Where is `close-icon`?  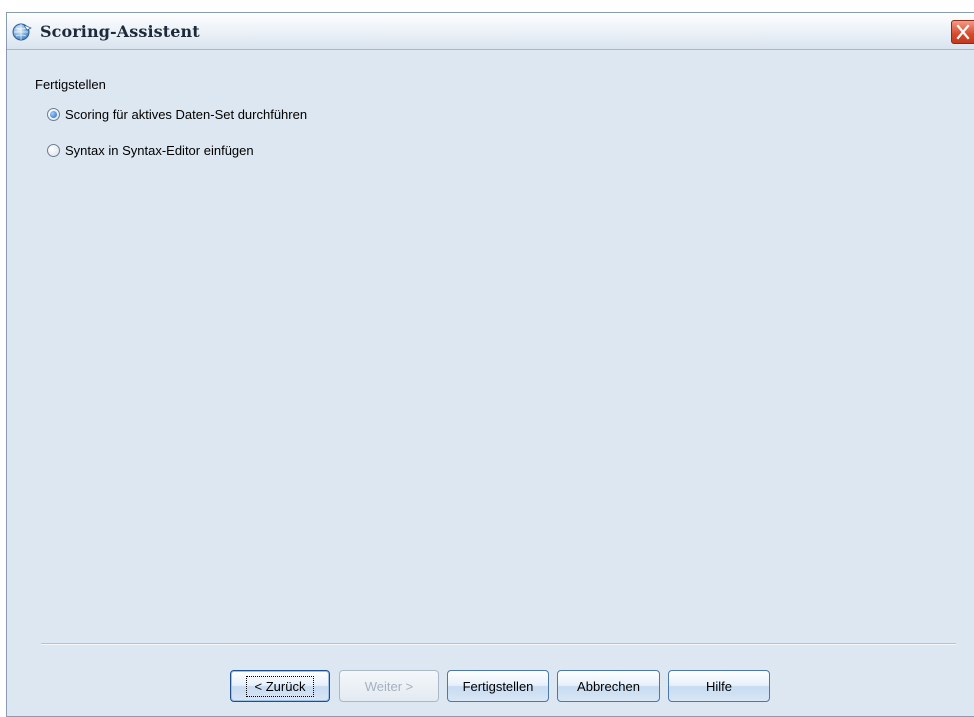
close-icon is located at coordinates (963, 32).